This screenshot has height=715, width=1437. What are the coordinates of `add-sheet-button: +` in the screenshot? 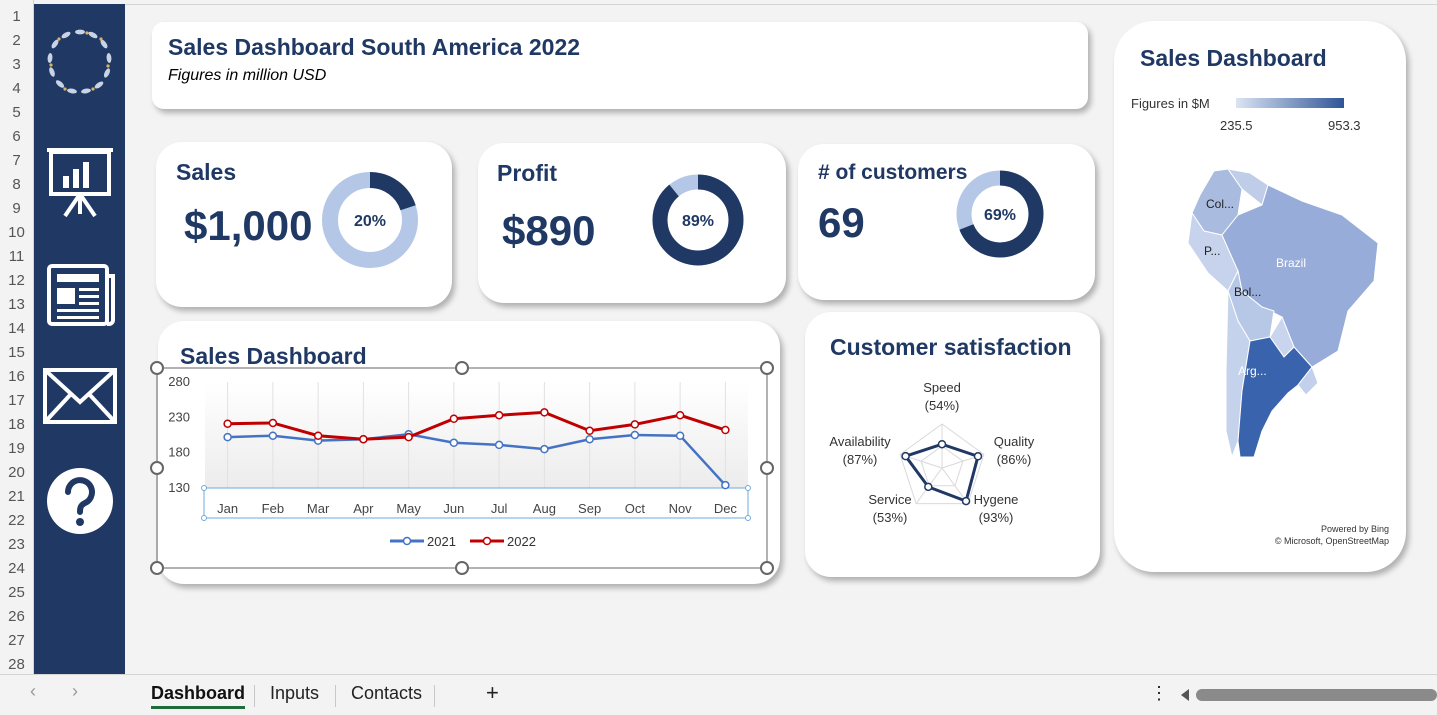 It's located at (492, 693).